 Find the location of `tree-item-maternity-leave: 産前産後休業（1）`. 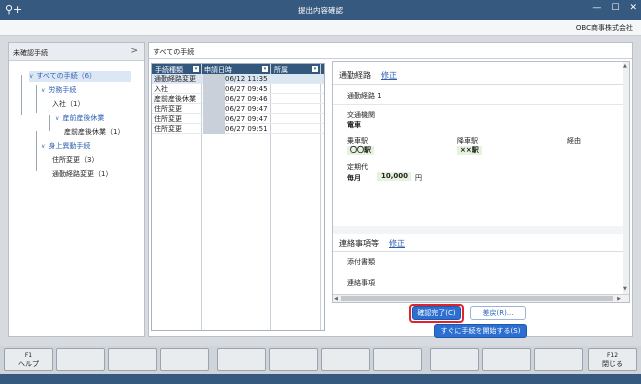

tree-item-maternity-leave: 産前産後休業（1） is located at coordinates (94, 132).